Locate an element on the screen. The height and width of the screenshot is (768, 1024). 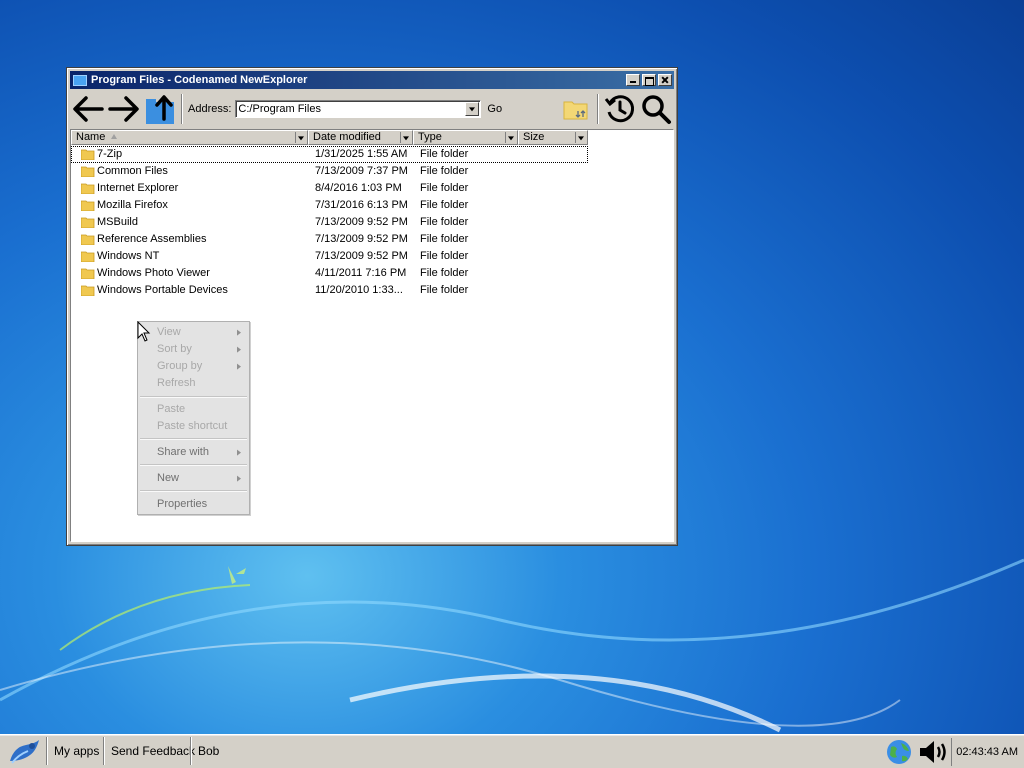
volume-icon is located at coordinates (934, 752).